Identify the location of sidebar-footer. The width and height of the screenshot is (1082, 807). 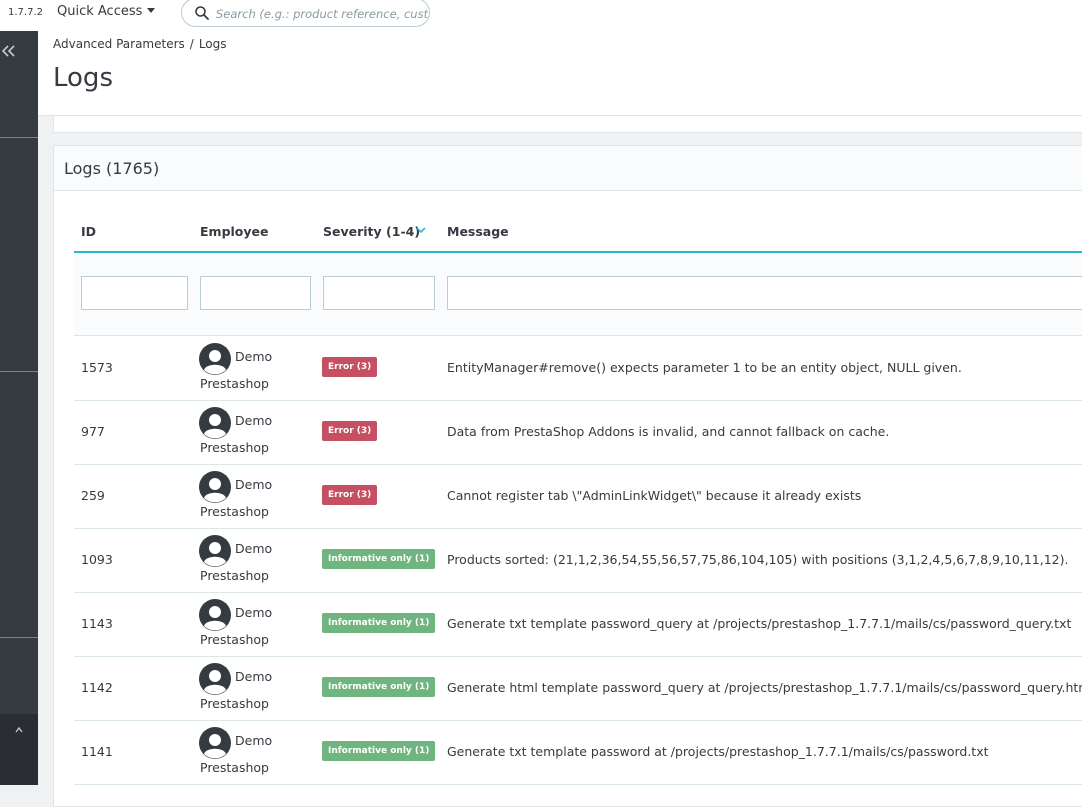
(19, 749).